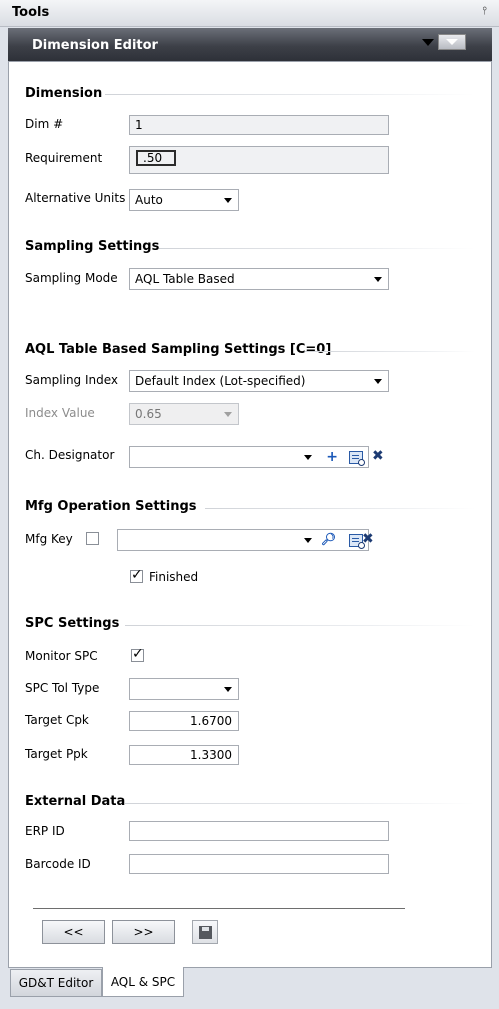  Describe the element at coordinates (249, 13) in the screenshot. I see `tools-header: Tools ⫯` at that location.